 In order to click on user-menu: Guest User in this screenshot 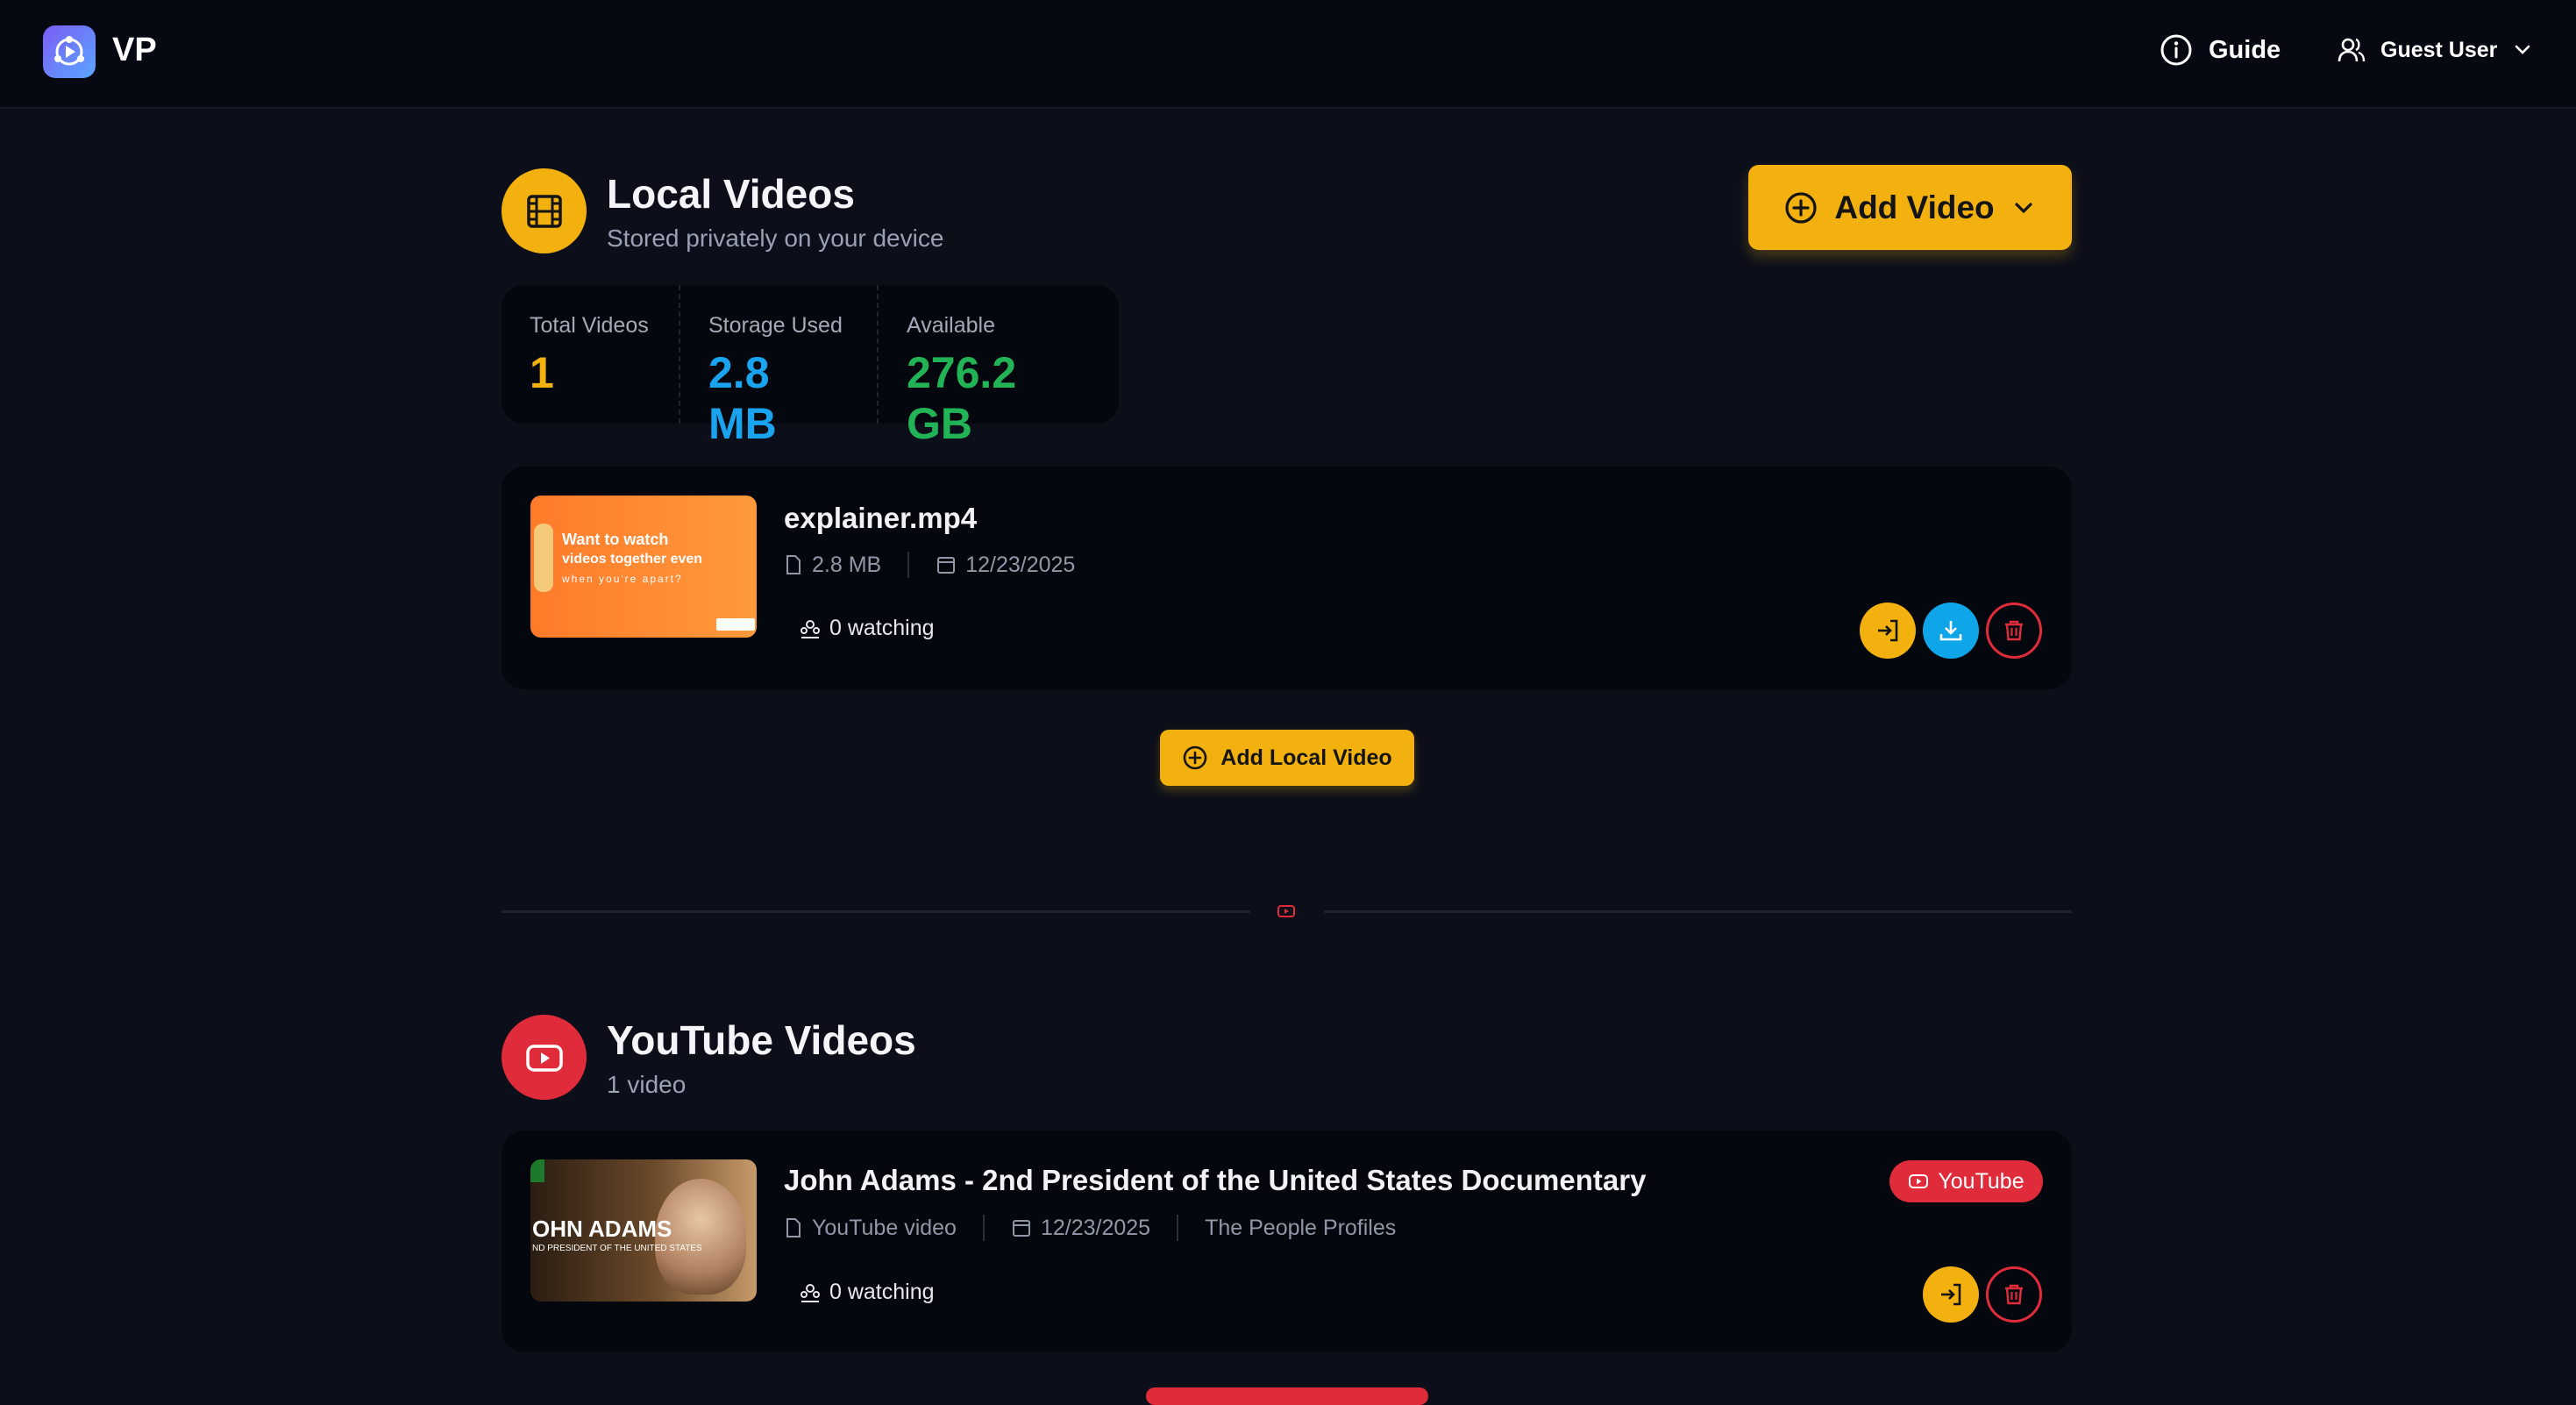, I will do `click(2435, 50)`.